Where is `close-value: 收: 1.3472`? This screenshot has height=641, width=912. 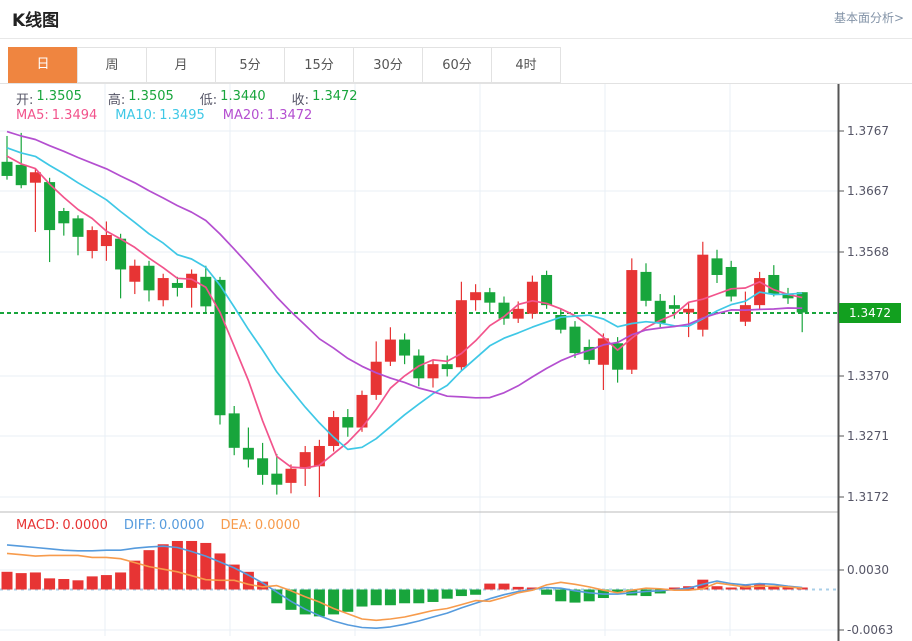 close-value: 收: 1.3472 is located at coordinates (324, 98).